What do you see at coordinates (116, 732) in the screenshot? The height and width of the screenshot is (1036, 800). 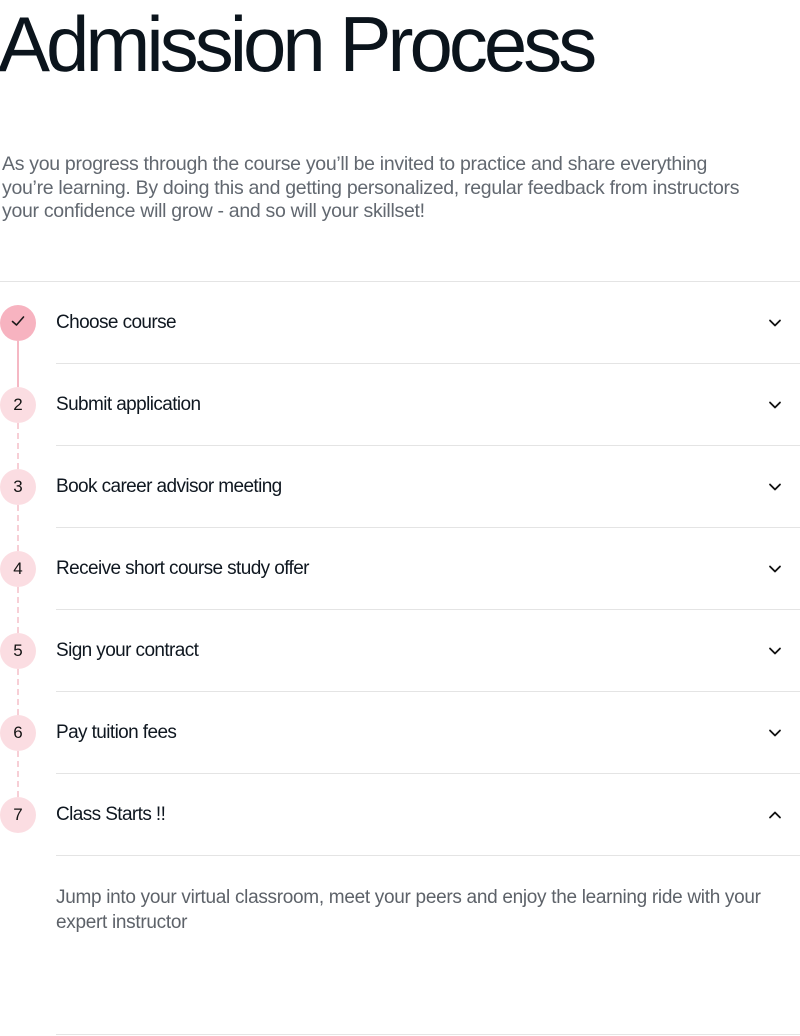 I see `step-label: Pay tuition fees` at bounding box center [116, 732].